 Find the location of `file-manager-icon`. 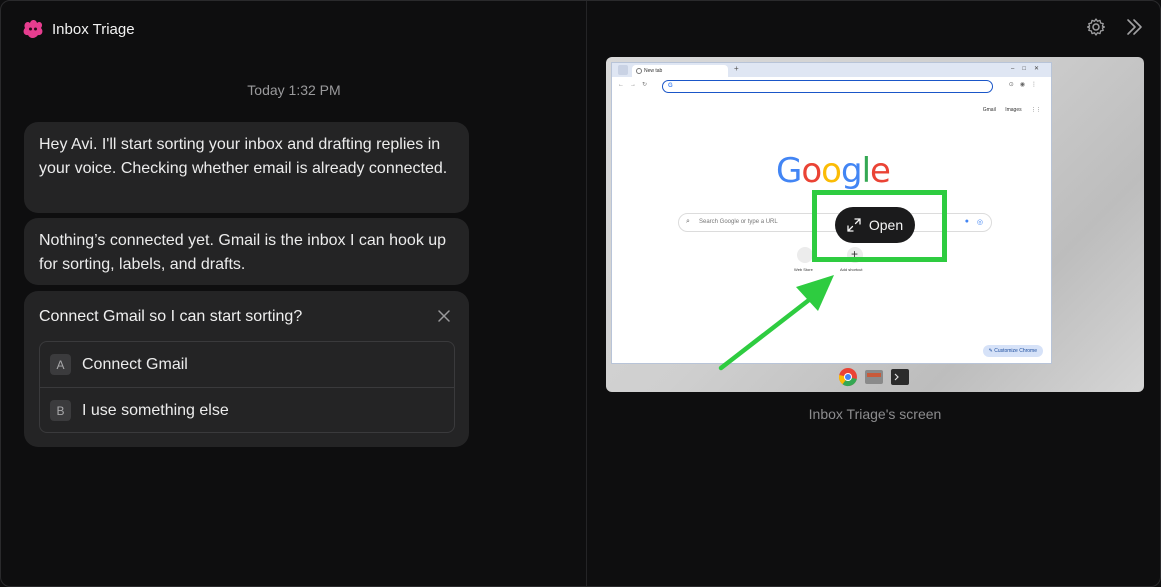

file-manager-icon is located at coordinates (874, 377).